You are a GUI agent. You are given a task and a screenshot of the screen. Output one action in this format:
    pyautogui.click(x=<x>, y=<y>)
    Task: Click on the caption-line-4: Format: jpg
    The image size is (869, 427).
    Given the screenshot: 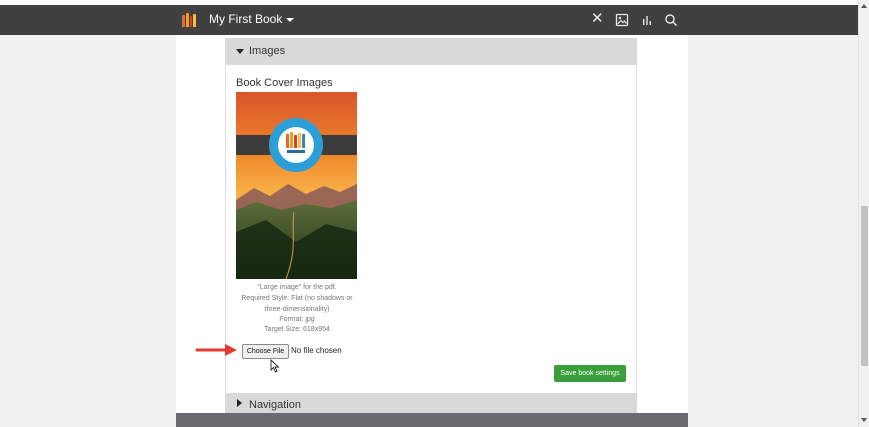 What is the action you would take?
    pyautogui.click(x=297, y=319)
    